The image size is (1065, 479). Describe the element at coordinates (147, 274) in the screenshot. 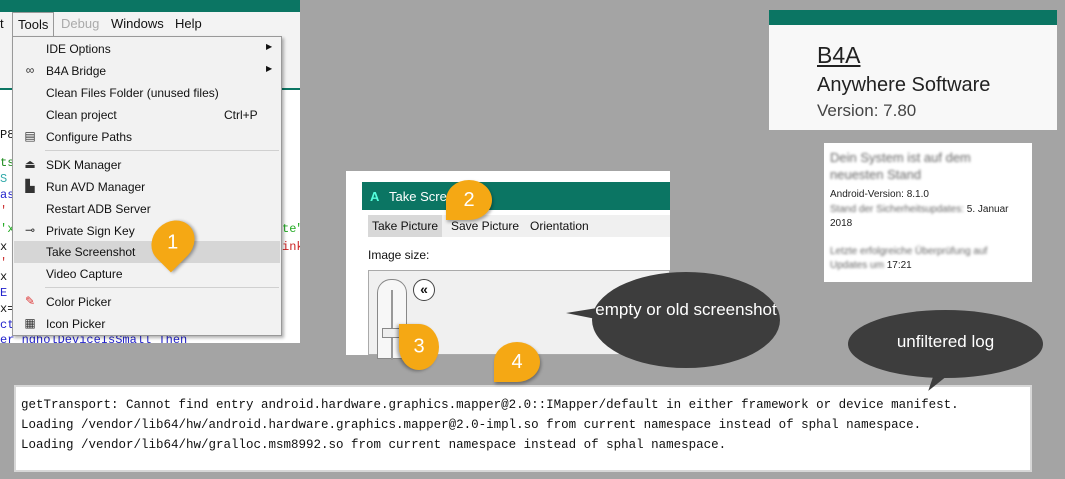

I see `menu-item-video-capture: Video Capture` at that location.